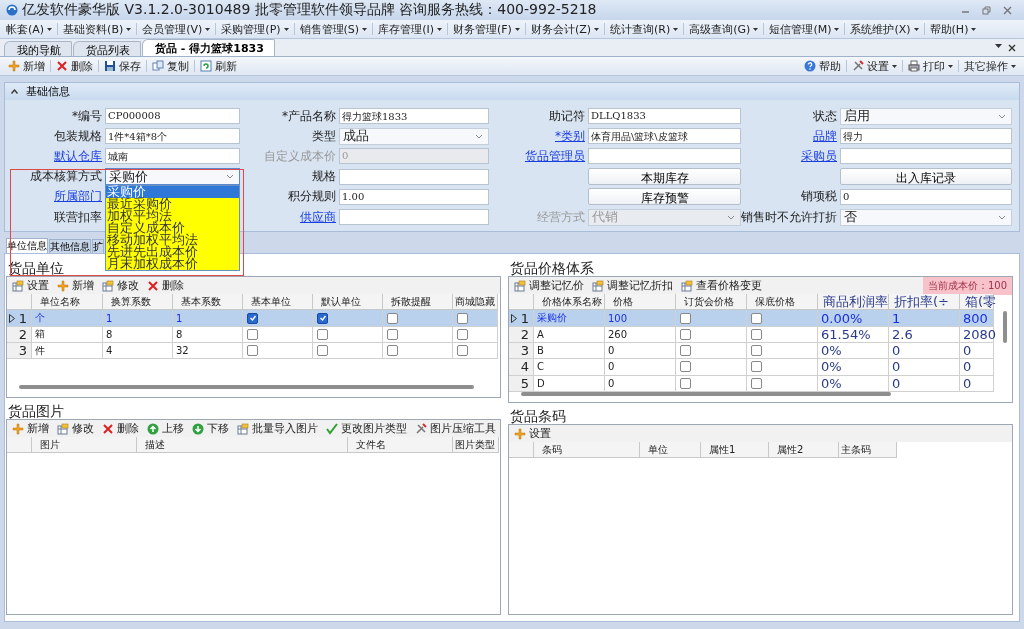 This screenshot has height=629, width=1024. What do you see at coordinates (455, 429) in the screenshot?
I see `toolbar-button: 图片压缩工具` at bounding box center [455, 429].